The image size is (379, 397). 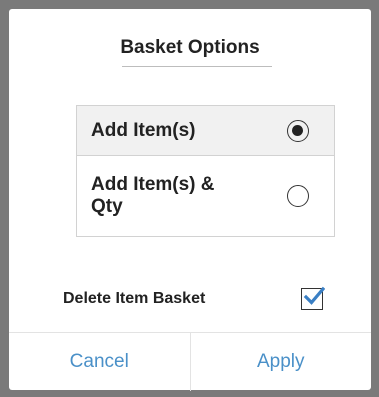 What do you see at coordinates (197, 66) in the screenshot?
I see `title-divider` at bounding box center [197, 66].